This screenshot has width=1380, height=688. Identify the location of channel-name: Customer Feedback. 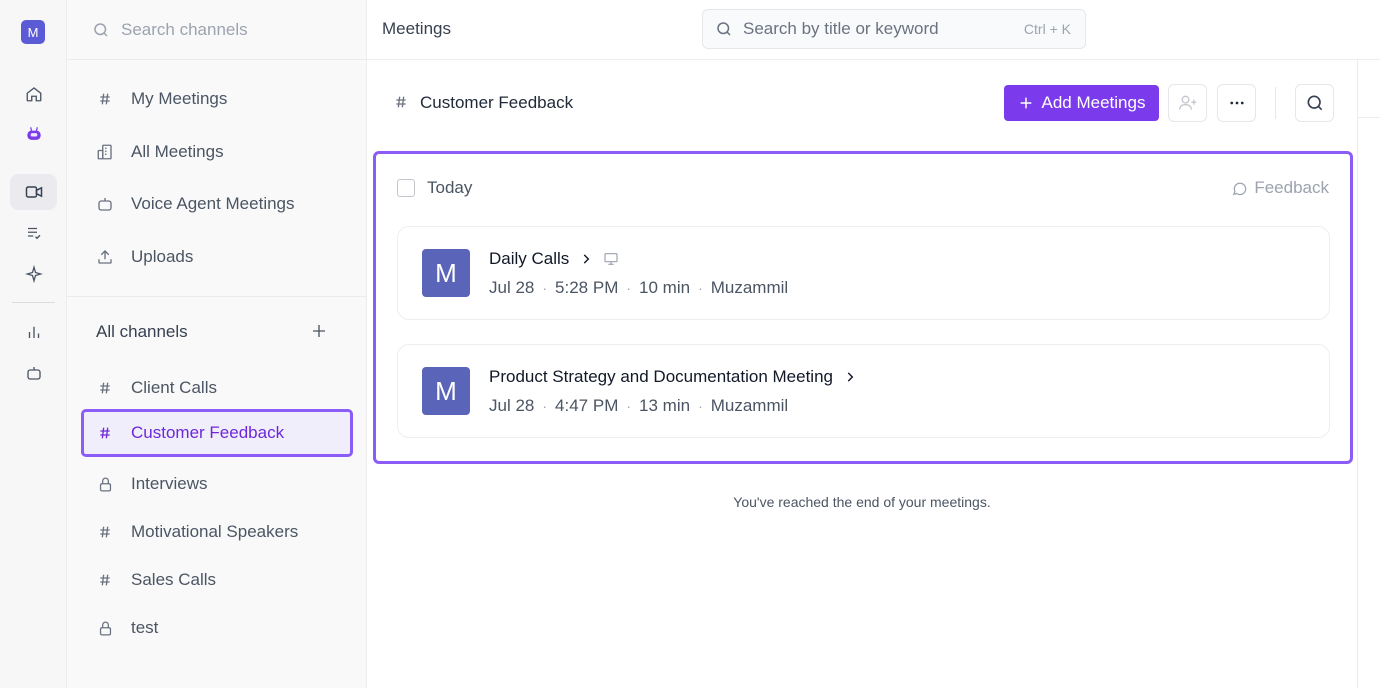
(497, 102).